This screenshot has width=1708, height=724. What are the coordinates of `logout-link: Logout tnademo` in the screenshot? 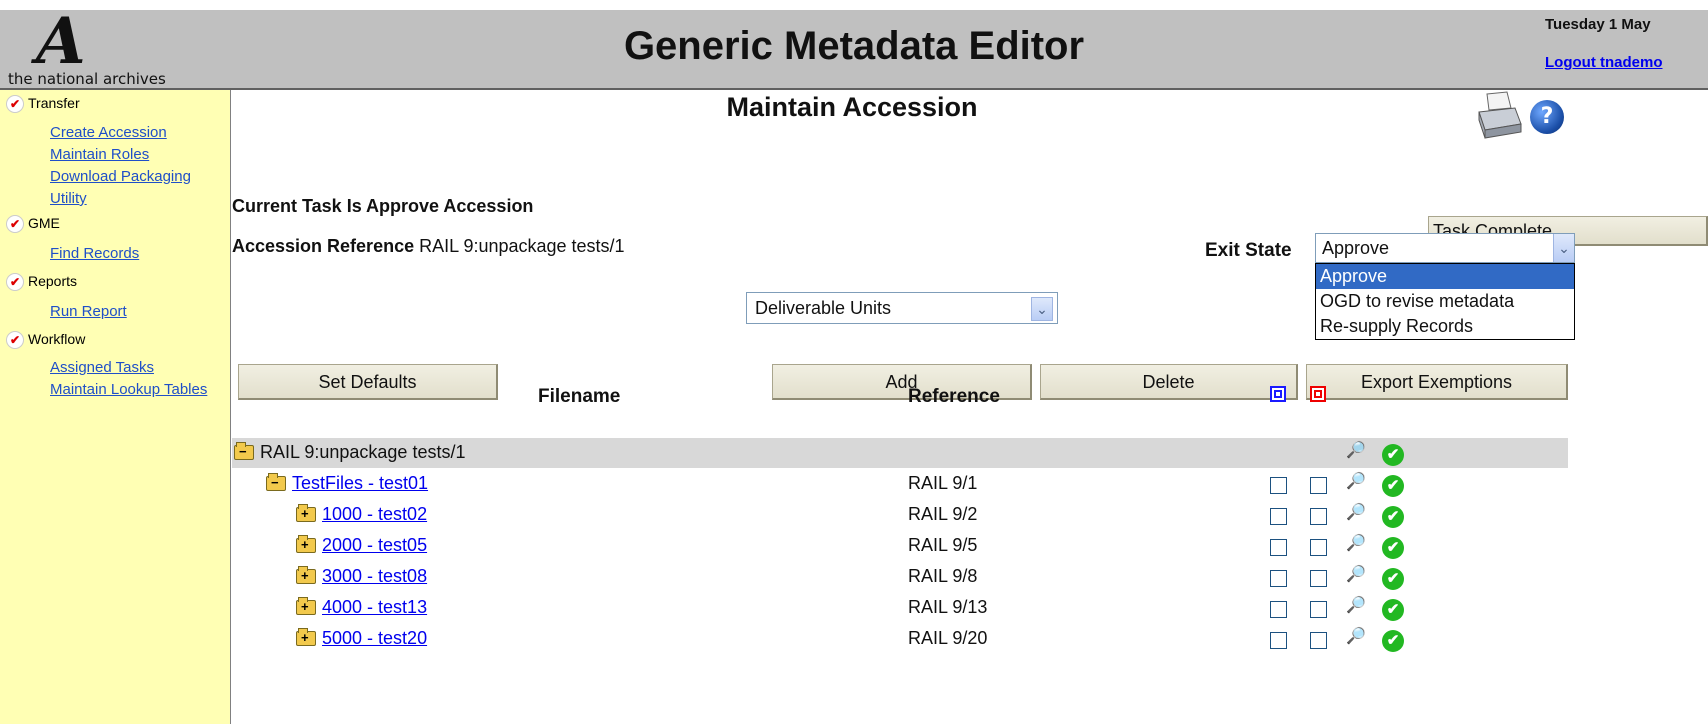 It's located at (1603, 62).